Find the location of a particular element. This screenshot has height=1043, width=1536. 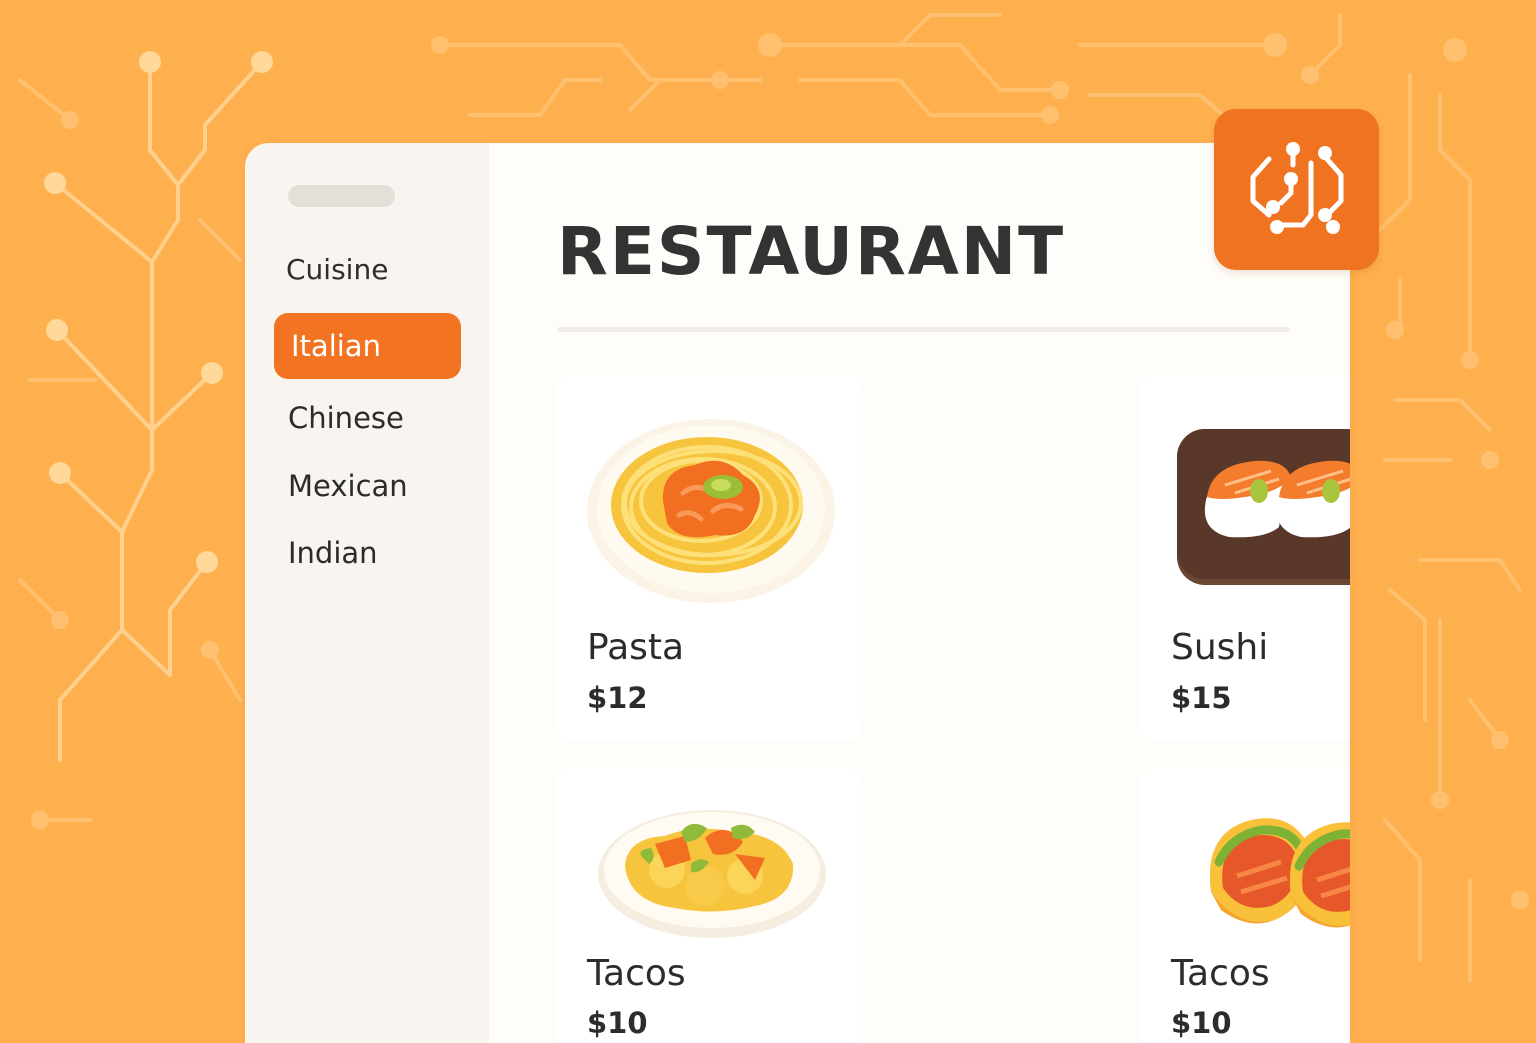

menu-card-sushi: Sushi $15 is located at coordinates (1244, 557).